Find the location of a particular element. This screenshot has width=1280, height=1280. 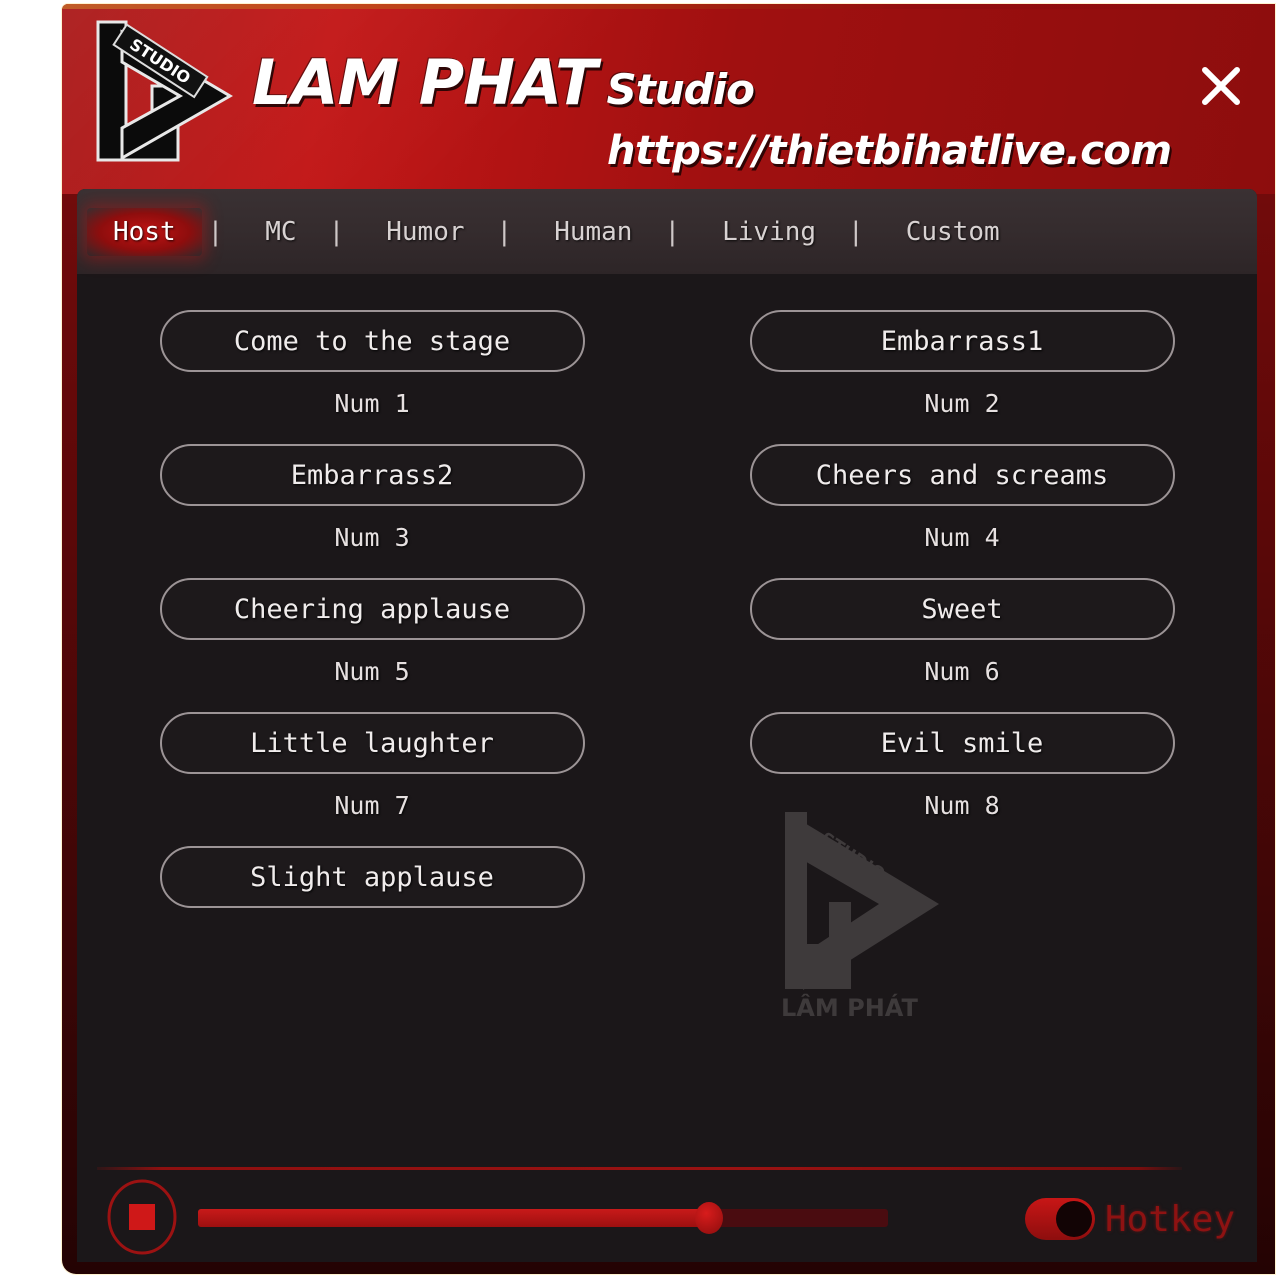

lam-phat-logo-icon: STUDIO is located at coordinates (162, 95).